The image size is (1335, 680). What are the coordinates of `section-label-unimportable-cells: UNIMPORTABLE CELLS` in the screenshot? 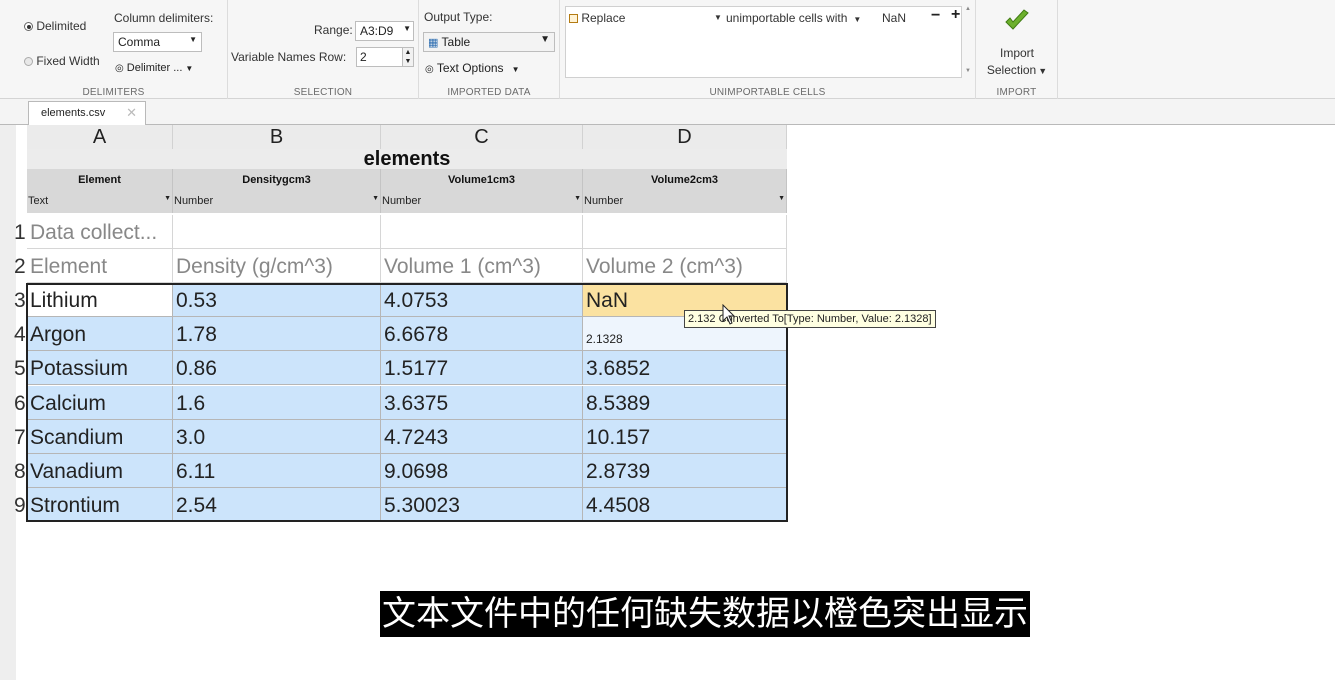 It's located at (767, 92).